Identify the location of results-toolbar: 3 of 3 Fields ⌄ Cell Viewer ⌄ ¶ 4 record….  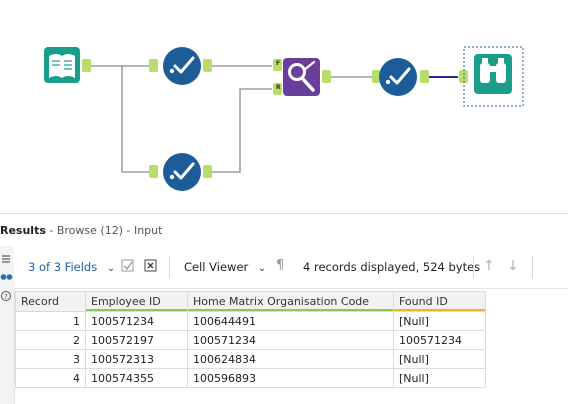
(291, 267).